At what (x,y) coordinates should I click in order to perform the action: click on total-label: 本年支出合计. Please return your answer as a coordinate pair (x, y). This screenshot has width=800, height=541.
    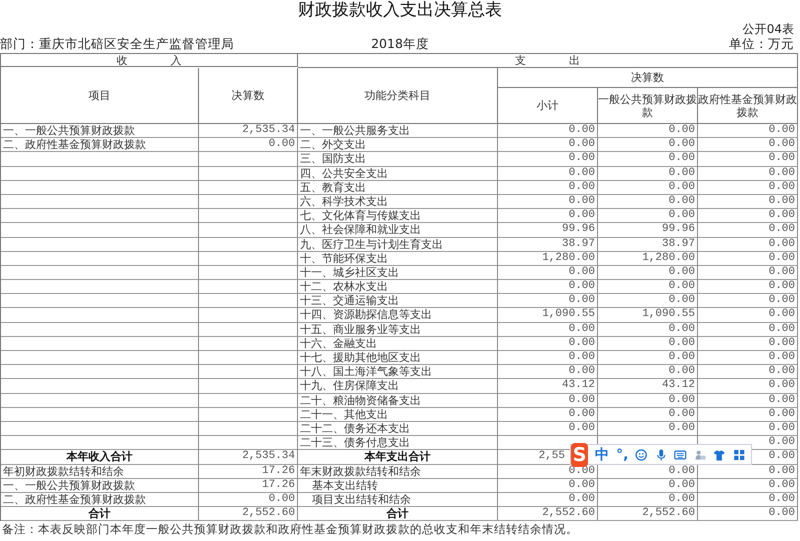
    Looking at the image, I should click on (398, 457).